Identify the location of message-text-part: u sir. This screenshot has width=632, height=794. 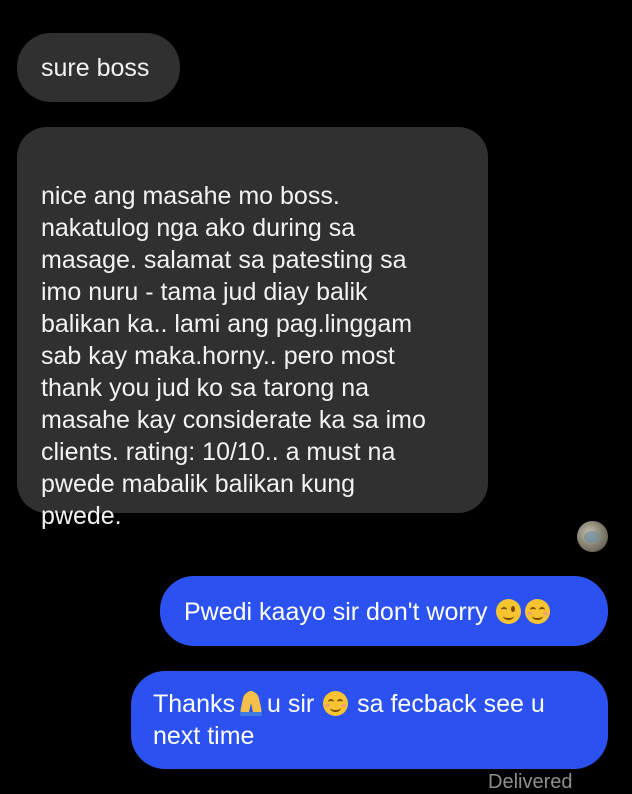
(290, 704).